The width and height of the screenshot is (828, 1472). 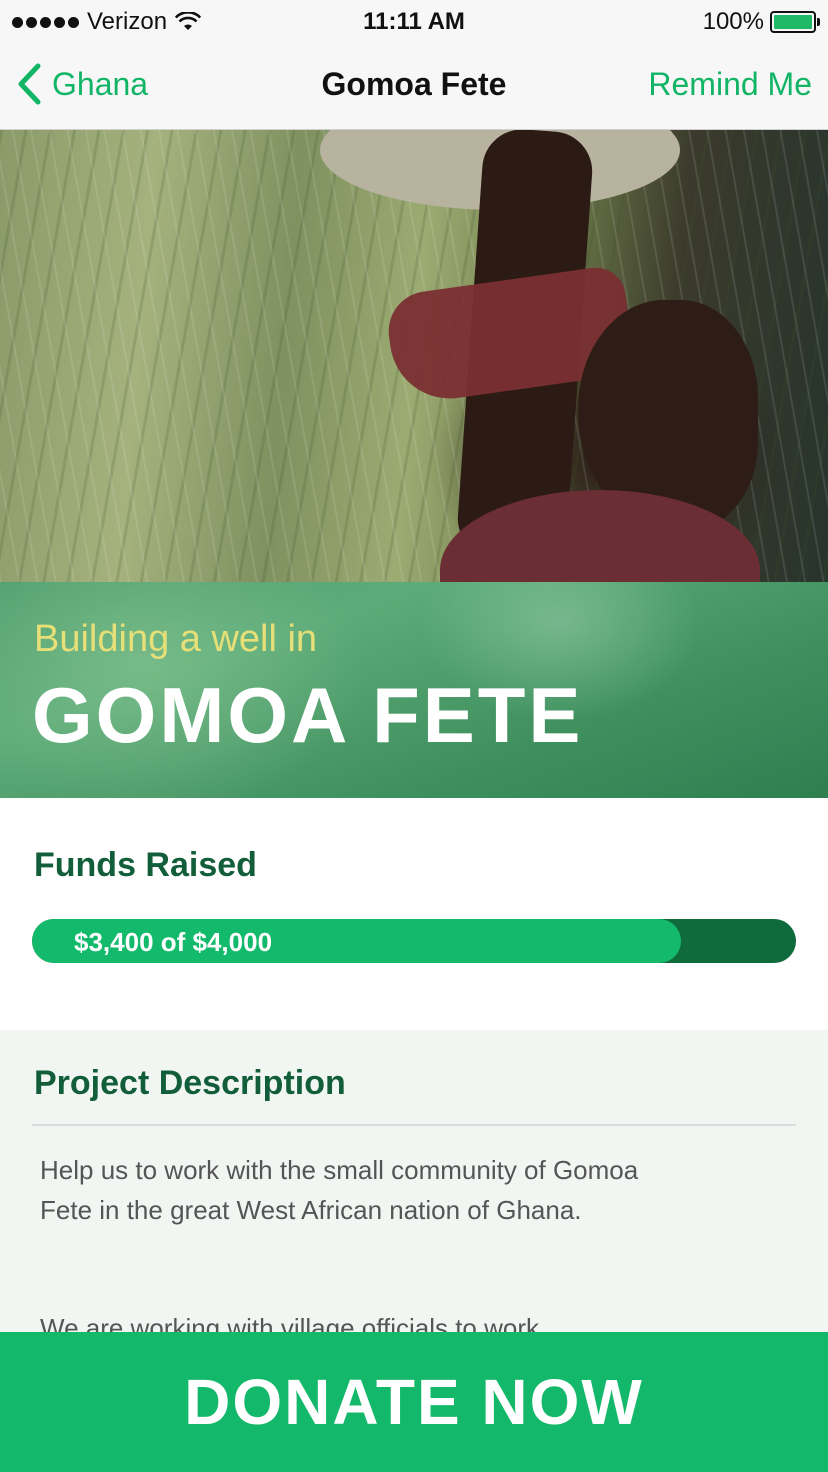 What do you see at coordinates (176, 639) in the screenshot?
I see `banner-subtitle: Building a well in` at bounding box center [176, 639].